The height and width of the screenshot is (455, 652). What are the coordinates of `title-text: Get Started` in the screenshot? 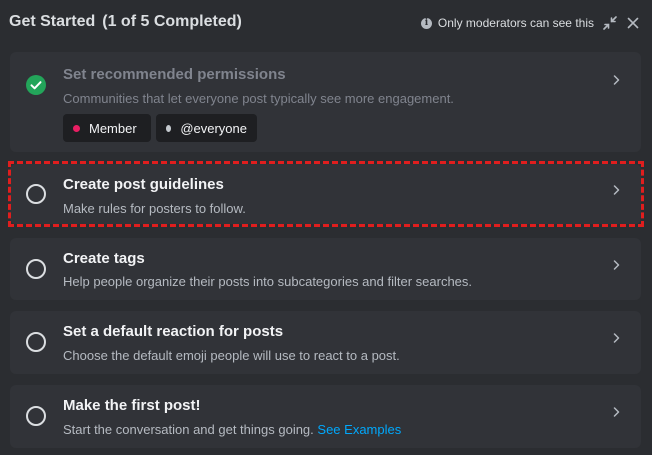 It's located at (52, 21).